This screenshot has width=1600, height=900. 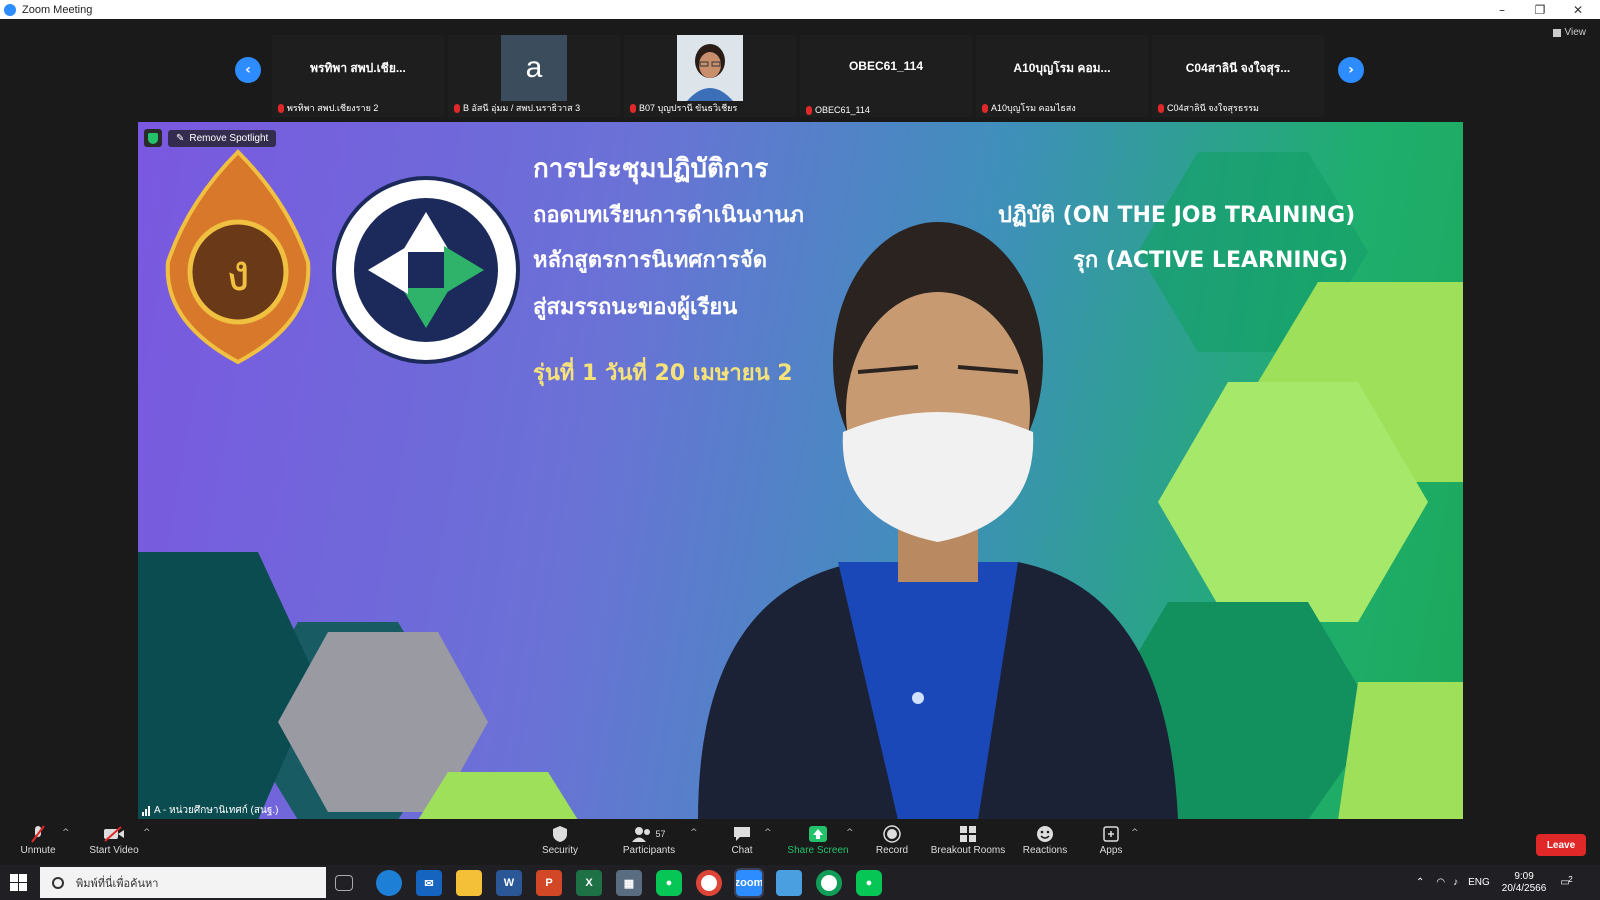 What do you see at coordinates (850, 833) in the screenshot?
I see `share-options-caret: ^` at bounding box center [850, 833].